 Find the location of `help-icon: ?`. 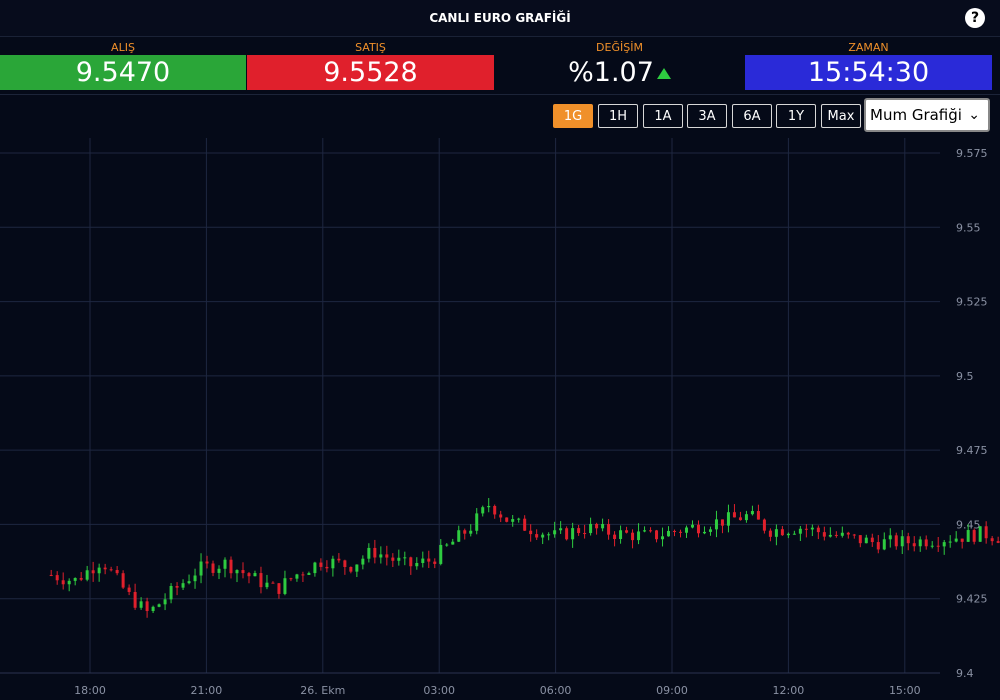

help-icon: ? is located at coordinates (975, 18).